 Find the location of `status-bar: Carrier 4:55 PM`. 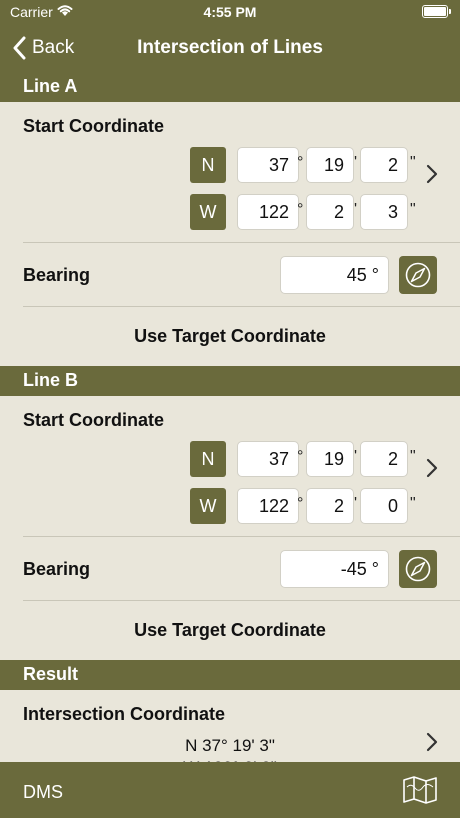

status-bar: Carrier 4:55 PM is located at coordinates (230, 12).